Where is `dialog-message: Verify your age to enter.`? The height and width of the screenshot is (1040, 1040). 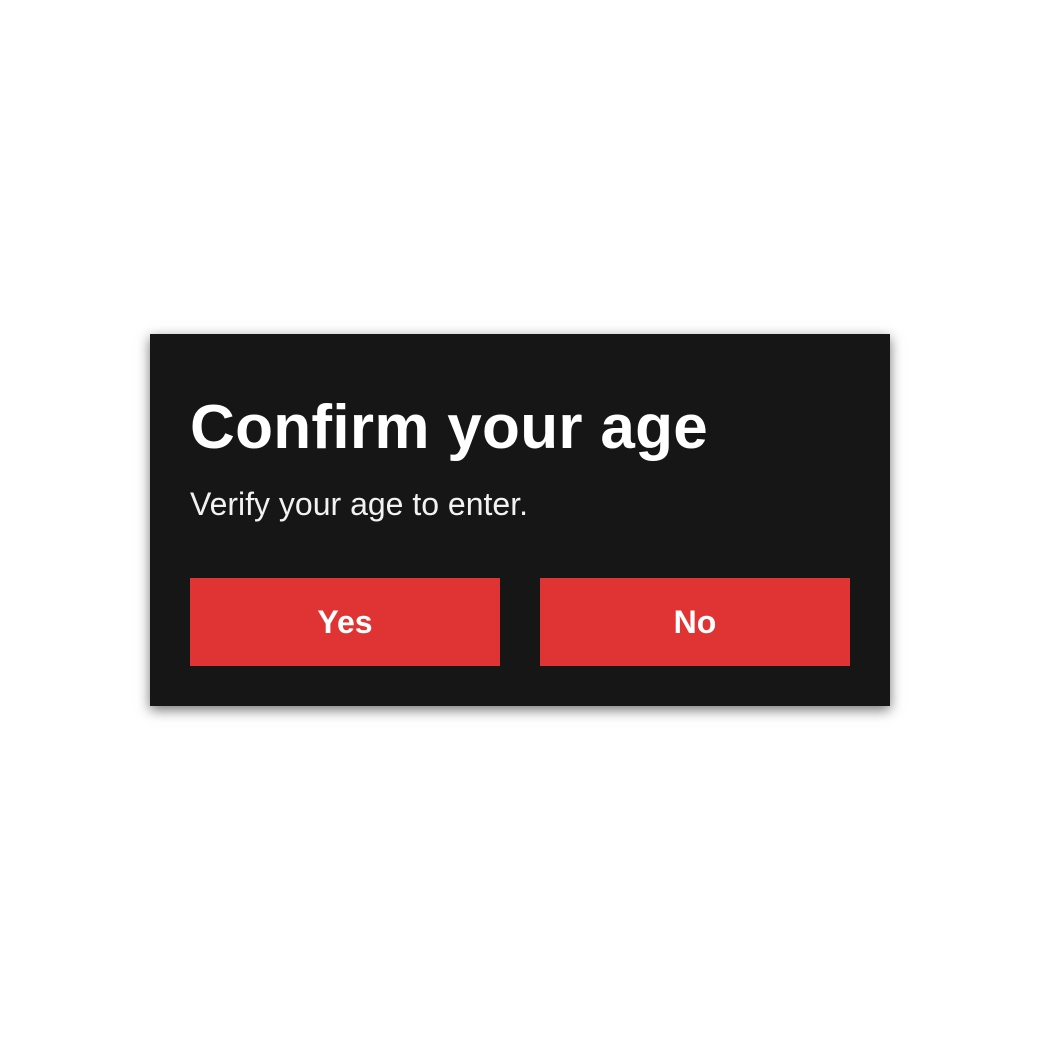 dialog-message: Verify your age to enter. is located at coordinates (359, 504).